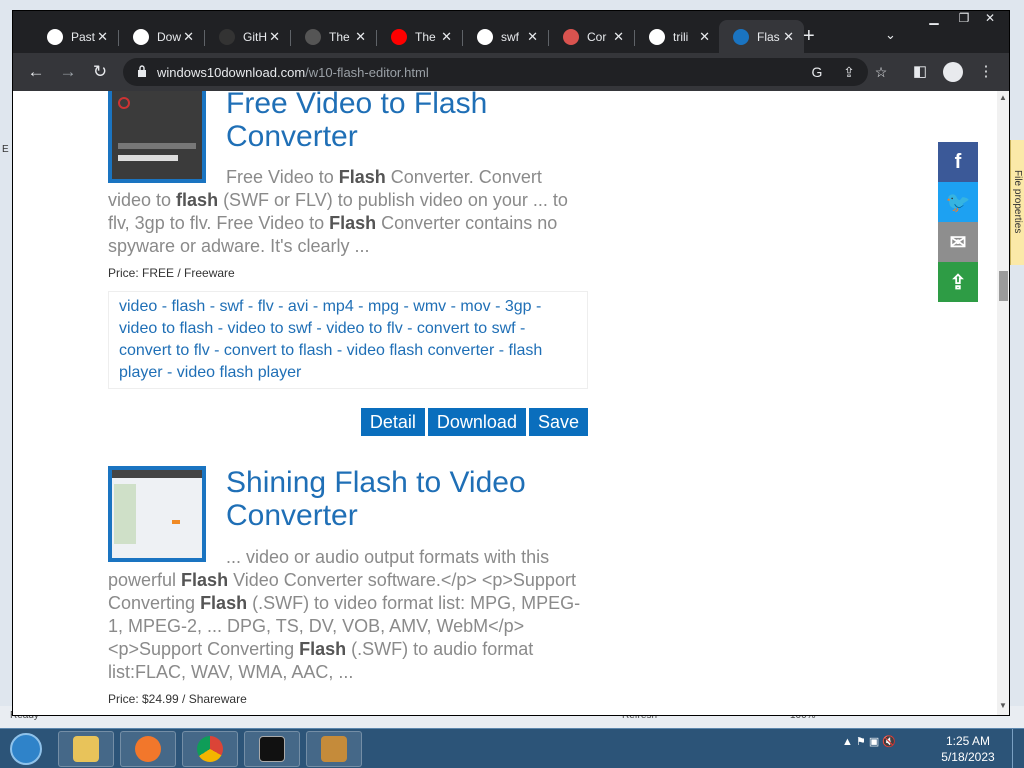  Describe the element at coordinates (392, 422) in the screenshot. I see `detail-button: Detail` at that location.